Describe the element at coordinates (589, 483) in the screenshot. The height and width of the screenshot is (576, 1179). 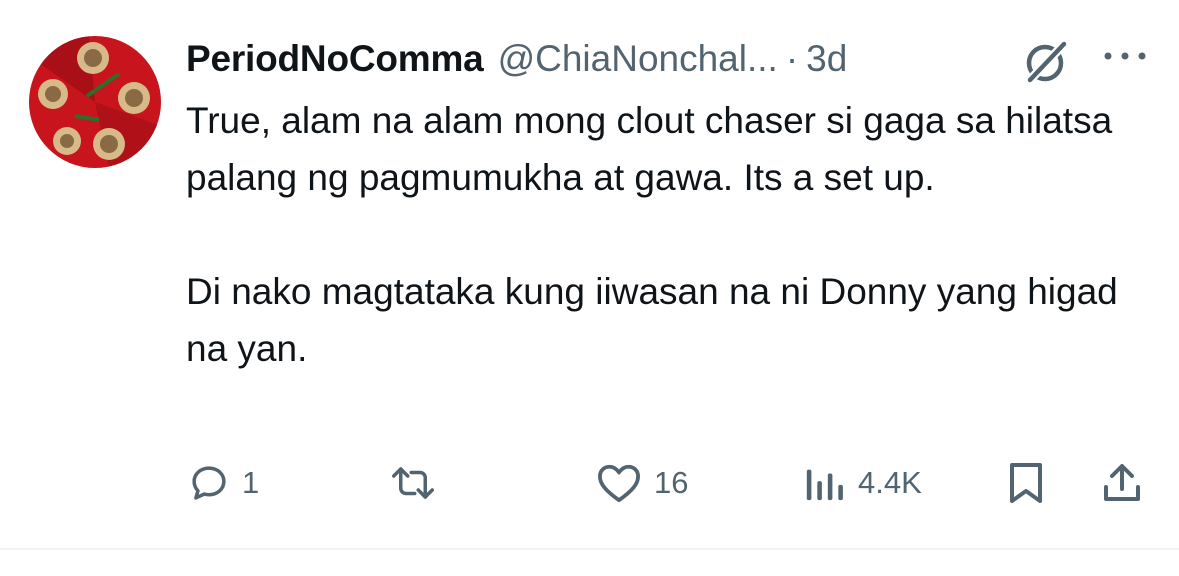
I see `action-bar: 1 16 4.4K` at that location.